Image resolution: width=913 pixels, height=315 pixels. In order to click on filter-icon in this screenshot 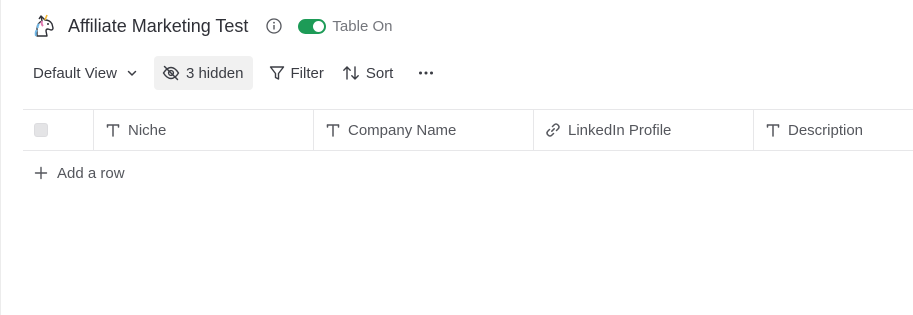, I will do `click(276, 73)`.